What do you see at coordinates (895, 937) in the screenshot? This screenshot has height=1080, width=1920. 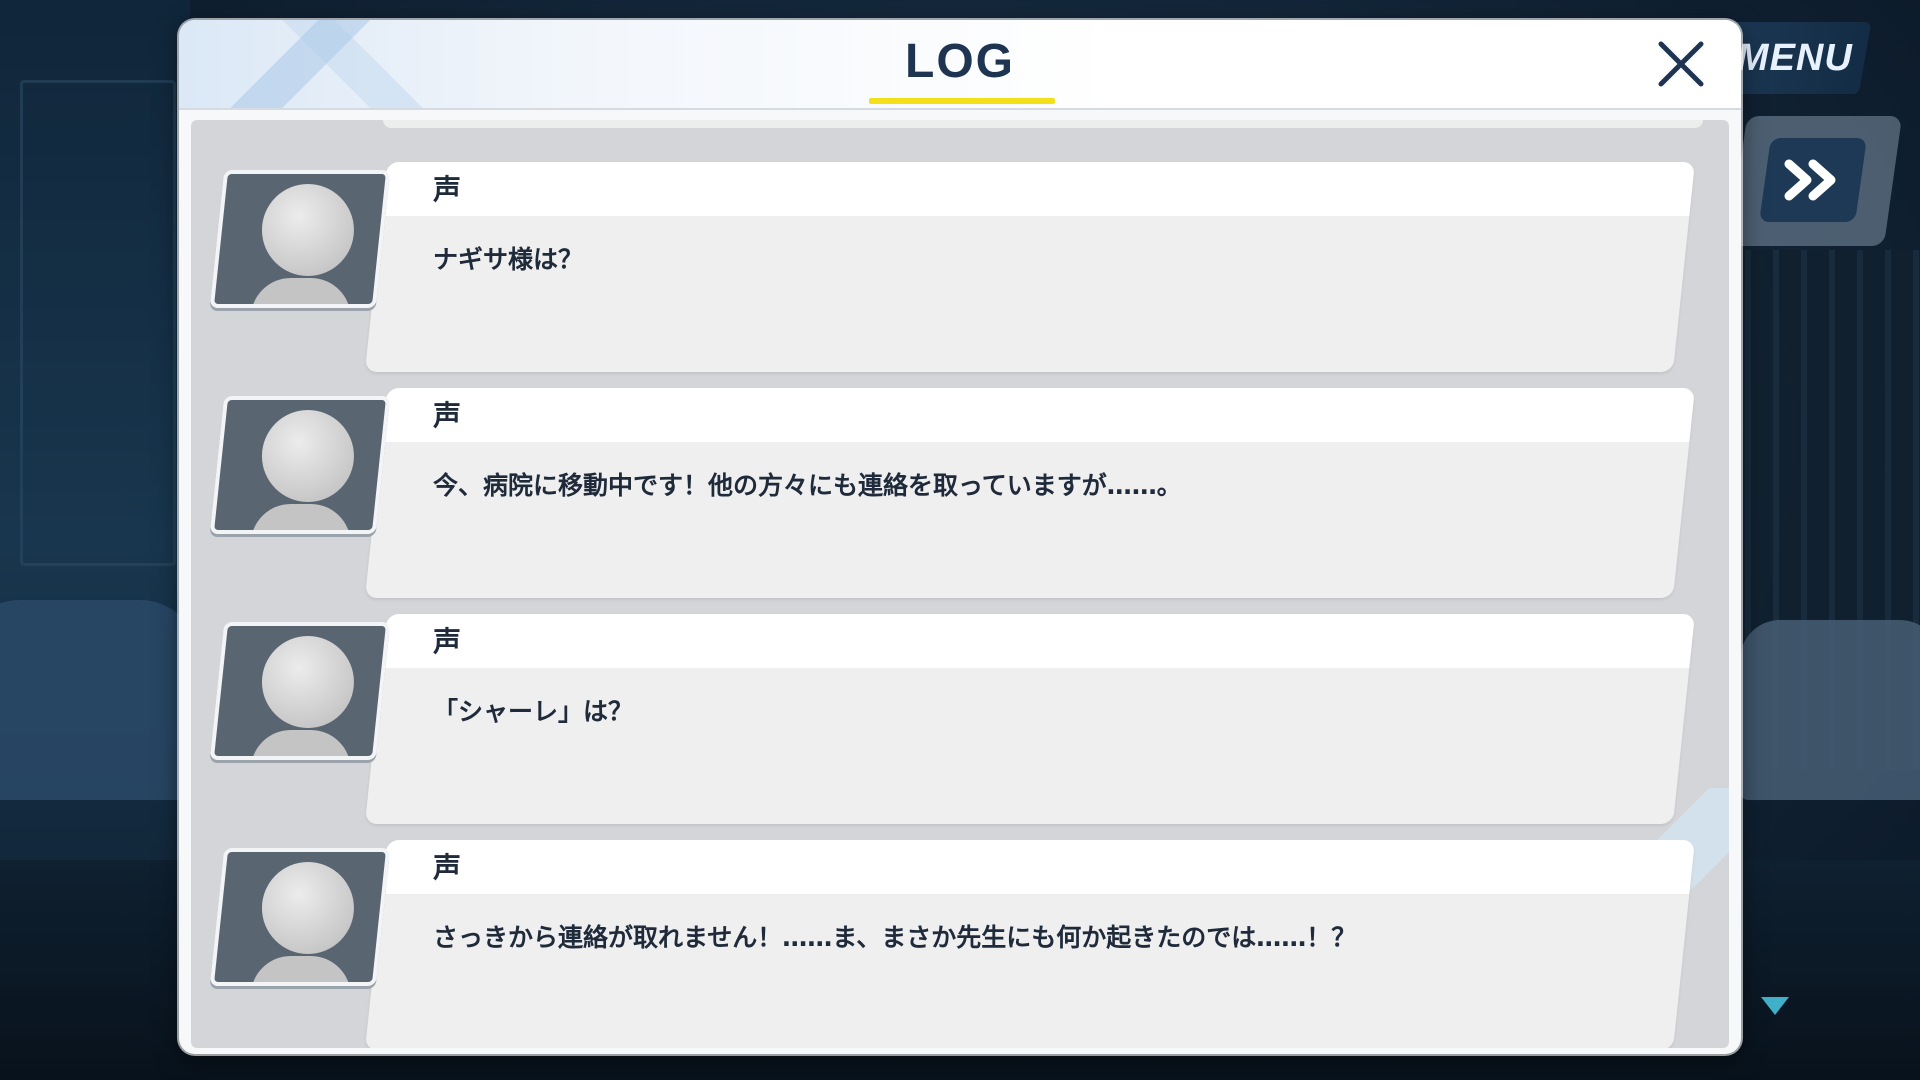 I see `dialogue-text: さっきから連絡が取れません！……ま、まさか先生にも何か起きたのでは……！？` at bounding box center [895, 937].